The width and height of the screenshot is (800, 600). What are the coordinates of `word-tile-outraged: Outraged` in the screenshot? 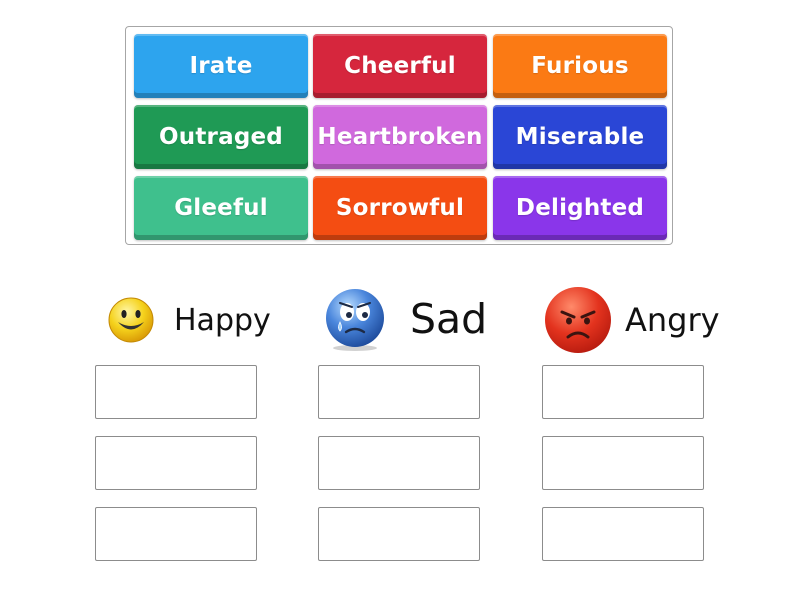 It's located at (221, 137).